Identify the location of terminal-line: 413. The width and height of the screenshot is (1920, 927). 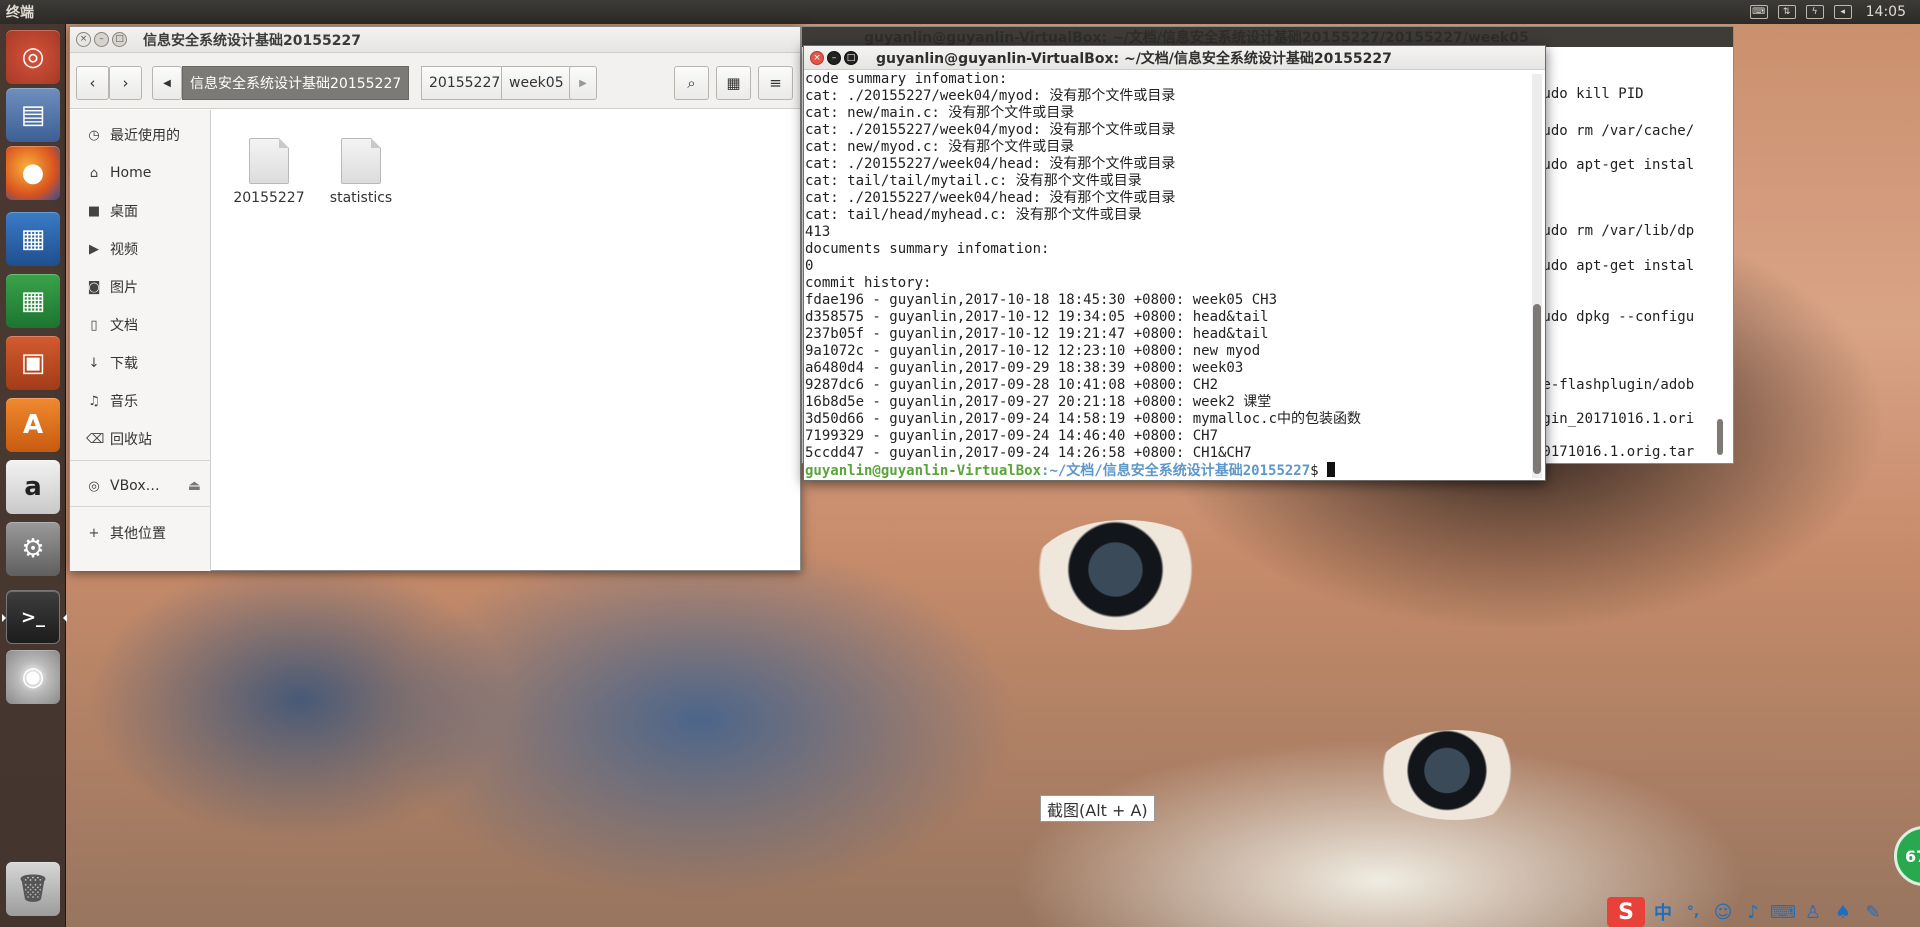
(818, 232).